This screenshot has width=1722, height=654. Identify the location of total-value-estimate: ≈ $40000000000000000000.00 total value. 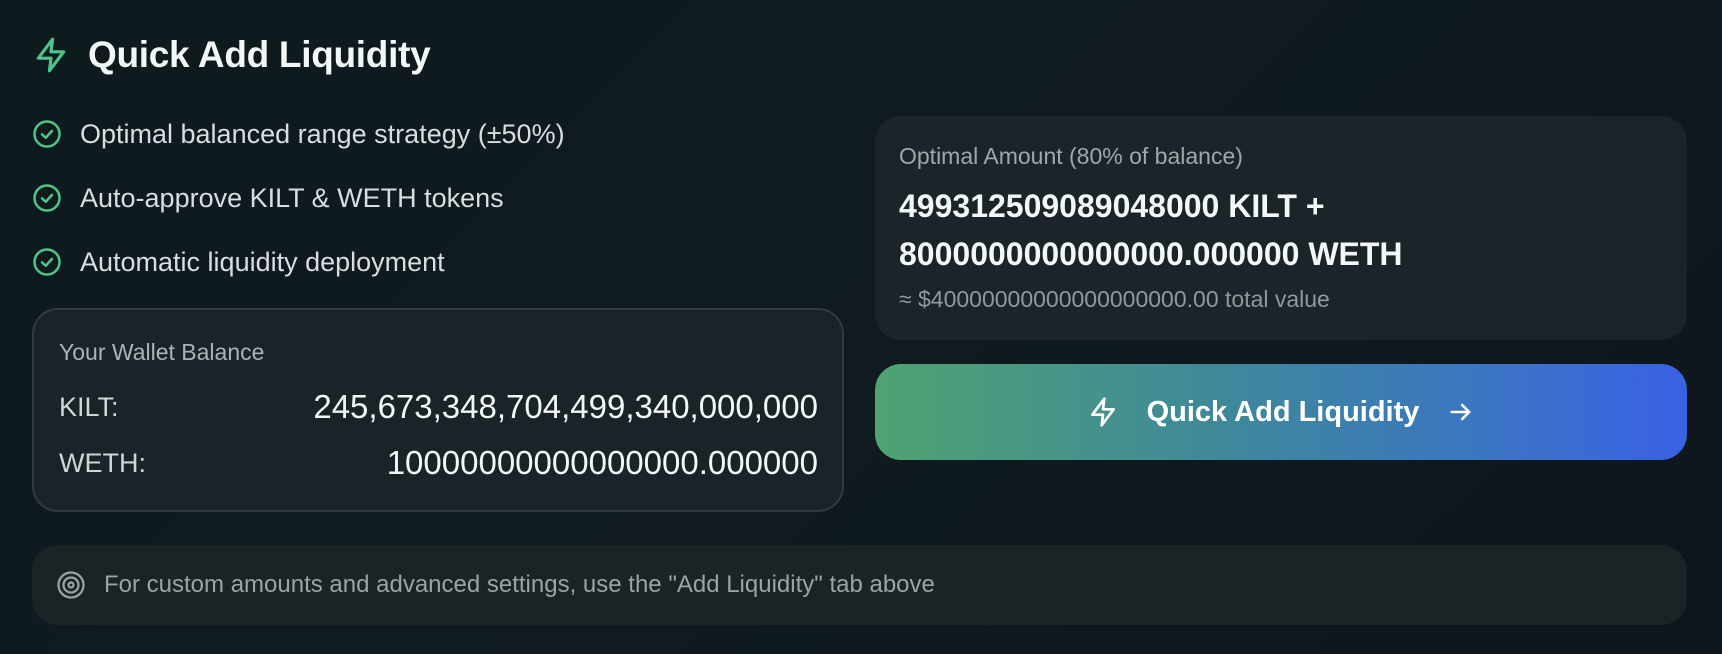
(1114, 299).